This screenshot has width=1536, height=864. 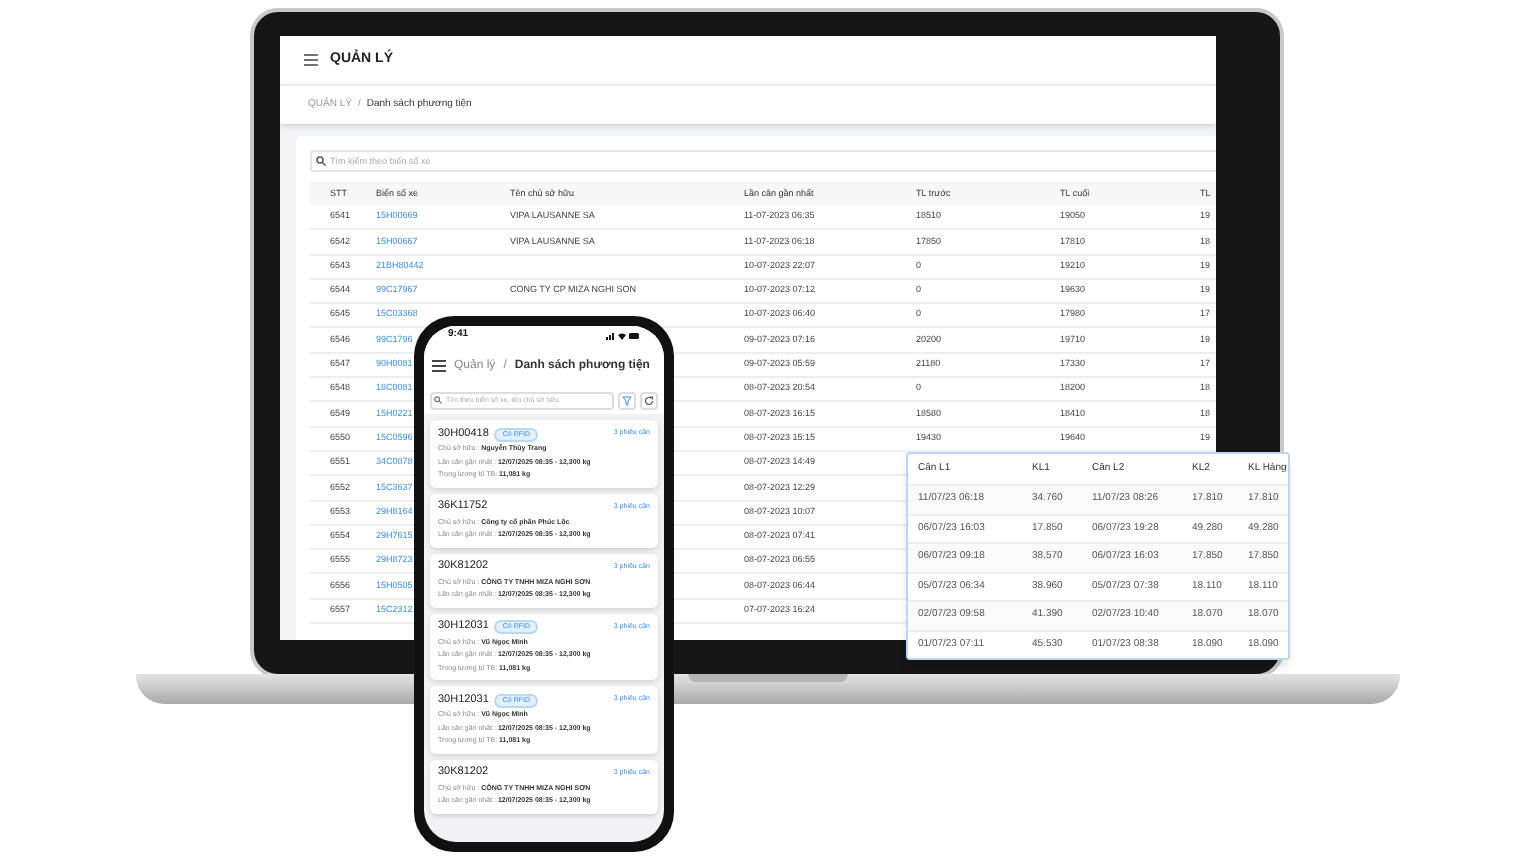 I want to click on refresh-icon, so click(x=649, y=400).